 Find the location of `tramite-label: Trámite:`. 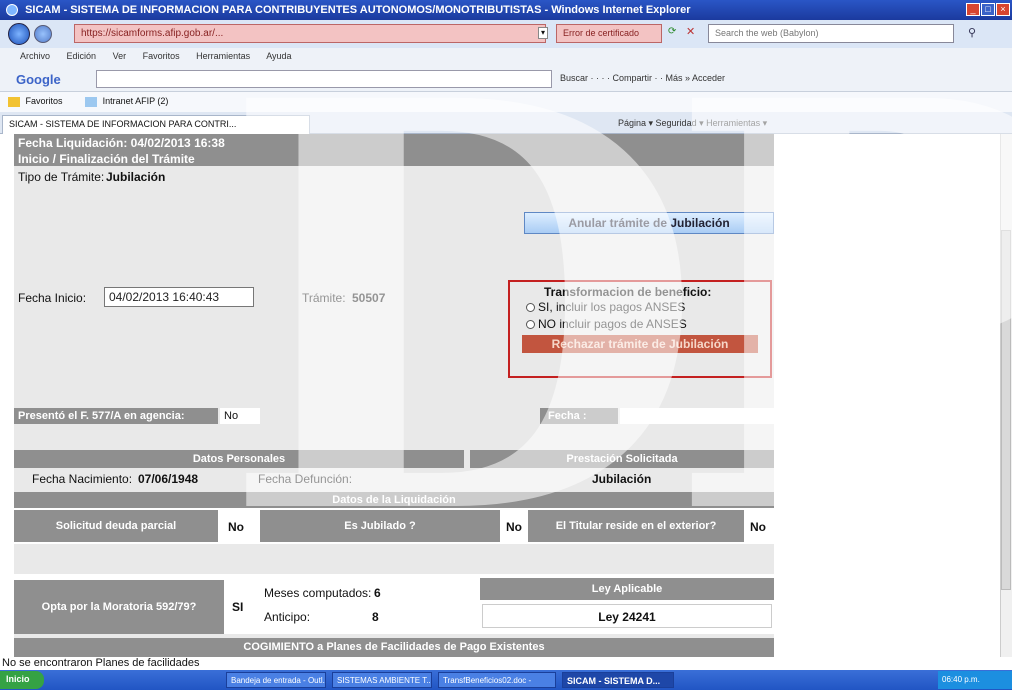

tramite-label: Trámite: is located at coordinates (324, 298).